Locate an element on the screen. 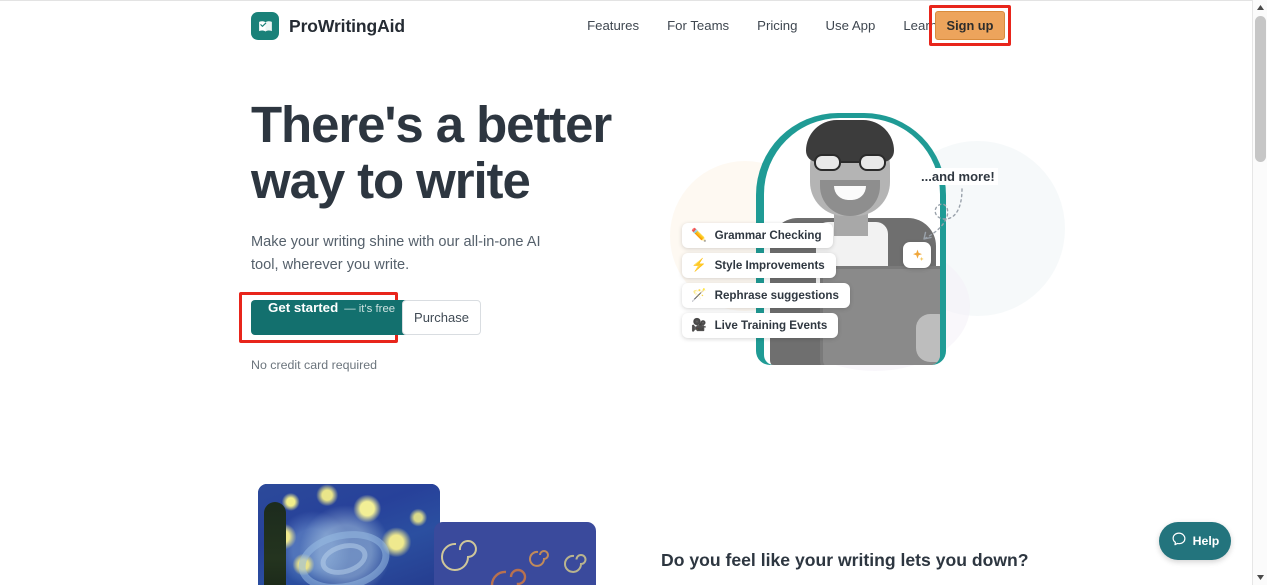  starry-night-card is located at coordinates (349, 534).